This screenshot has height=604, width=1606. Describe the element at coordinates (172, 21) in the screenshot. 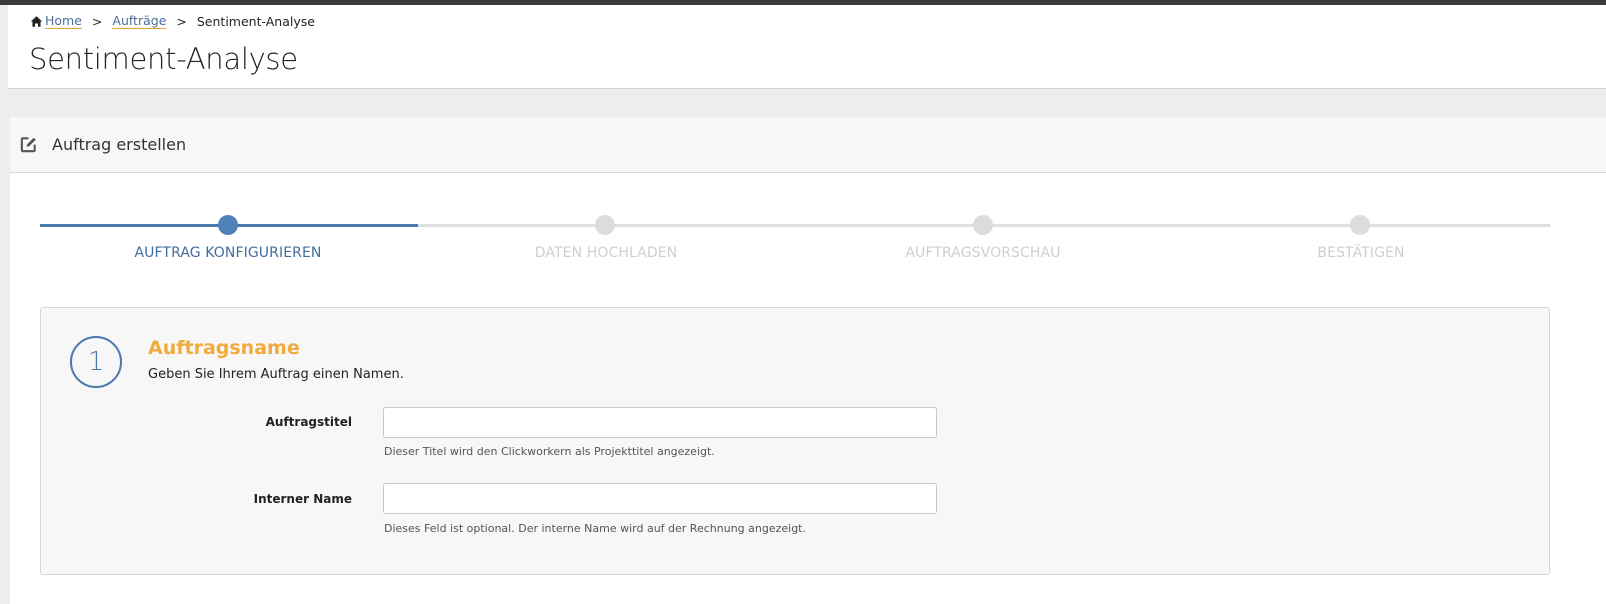

I see `breadcrumb: Home > Aufträge > Sentiment-Analyse` at that location.